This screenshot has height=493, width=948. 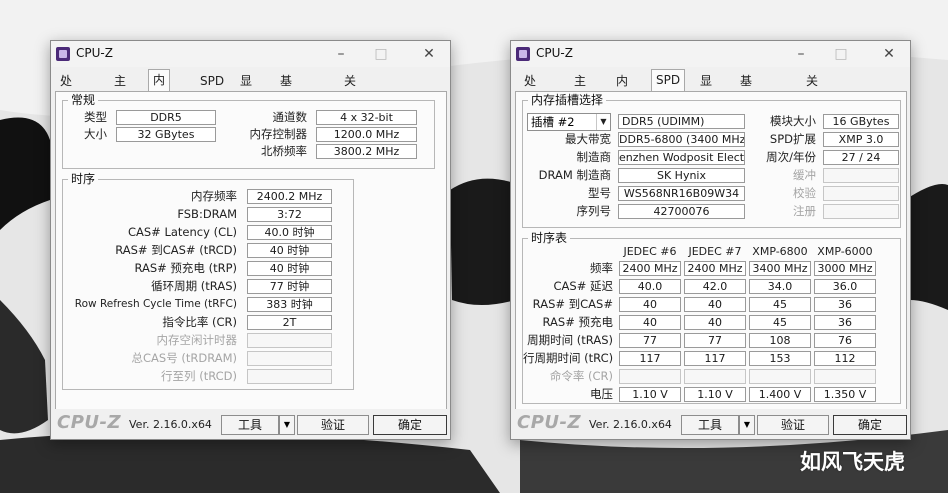 What do you see at coordinates (166, 134) in the screenshot?
I see `size-value: 32 GBytes` at bounding box center [166, 134].